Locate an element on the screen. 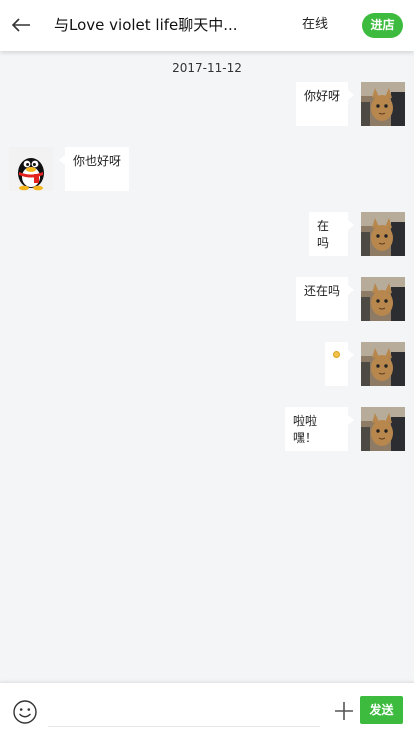  send-button: 发送 is located at coordinates (381, 710).